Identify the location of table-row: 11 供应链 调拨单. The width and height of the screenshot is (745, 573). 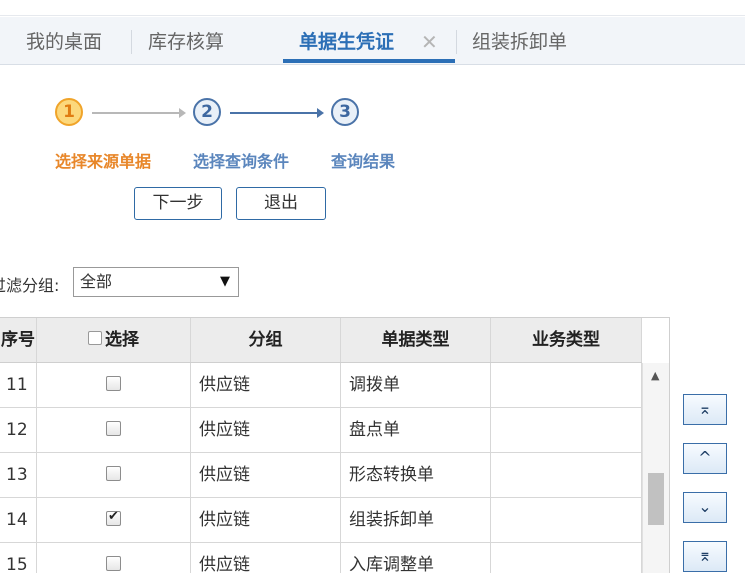
(321, 385).